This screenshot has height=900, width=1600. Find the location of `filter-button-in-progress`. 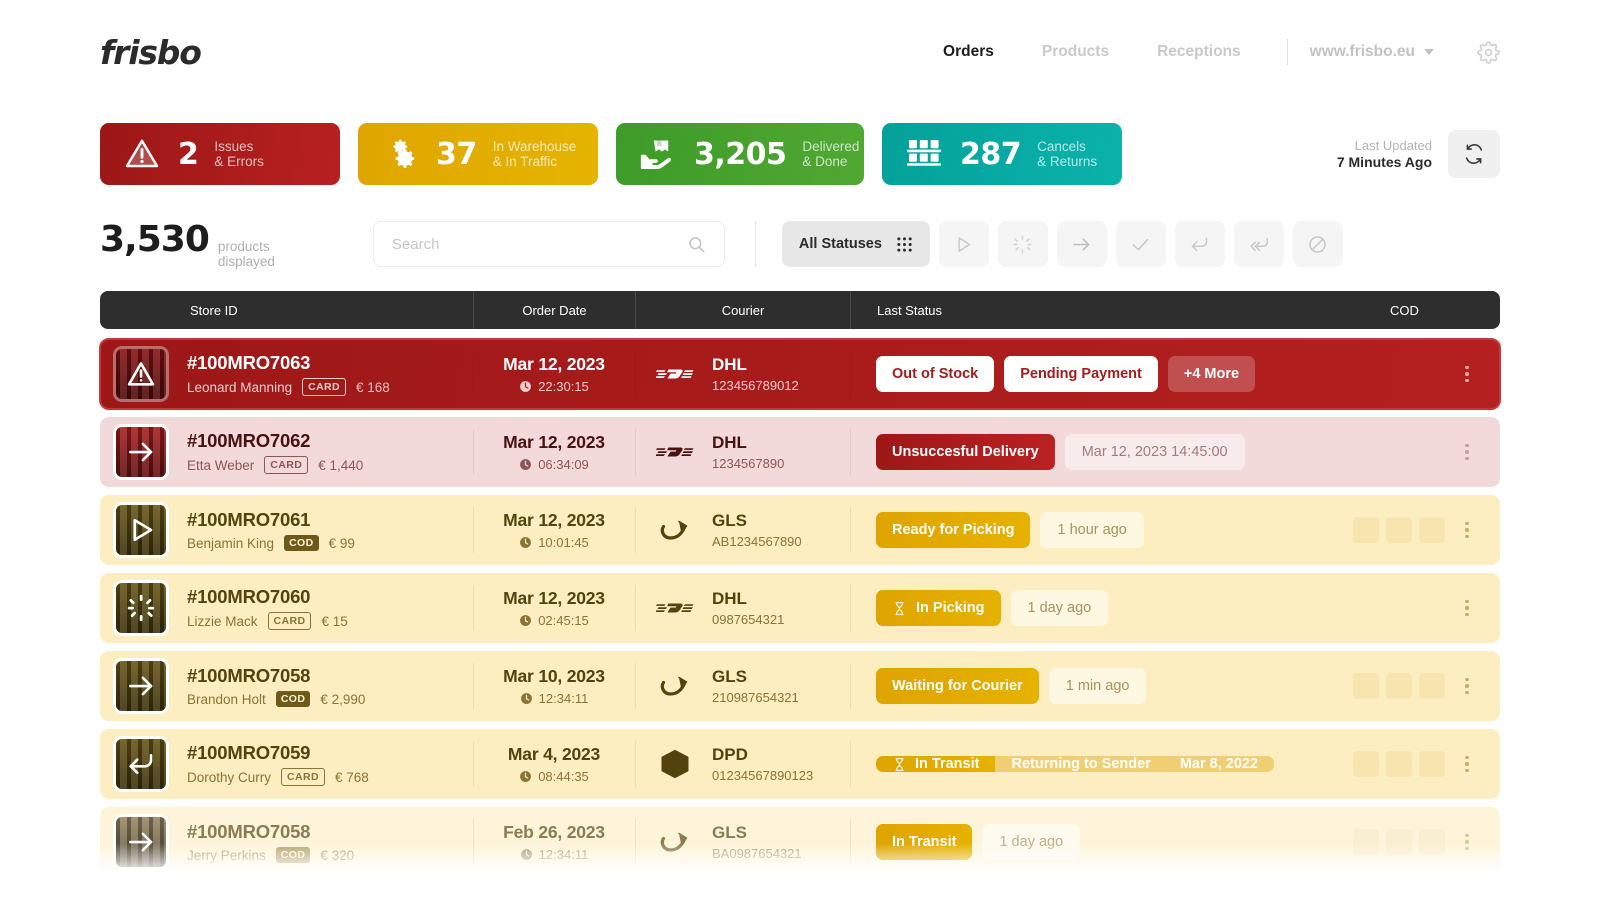

filter-button-in-progress is located at coordinates (1022, 244).